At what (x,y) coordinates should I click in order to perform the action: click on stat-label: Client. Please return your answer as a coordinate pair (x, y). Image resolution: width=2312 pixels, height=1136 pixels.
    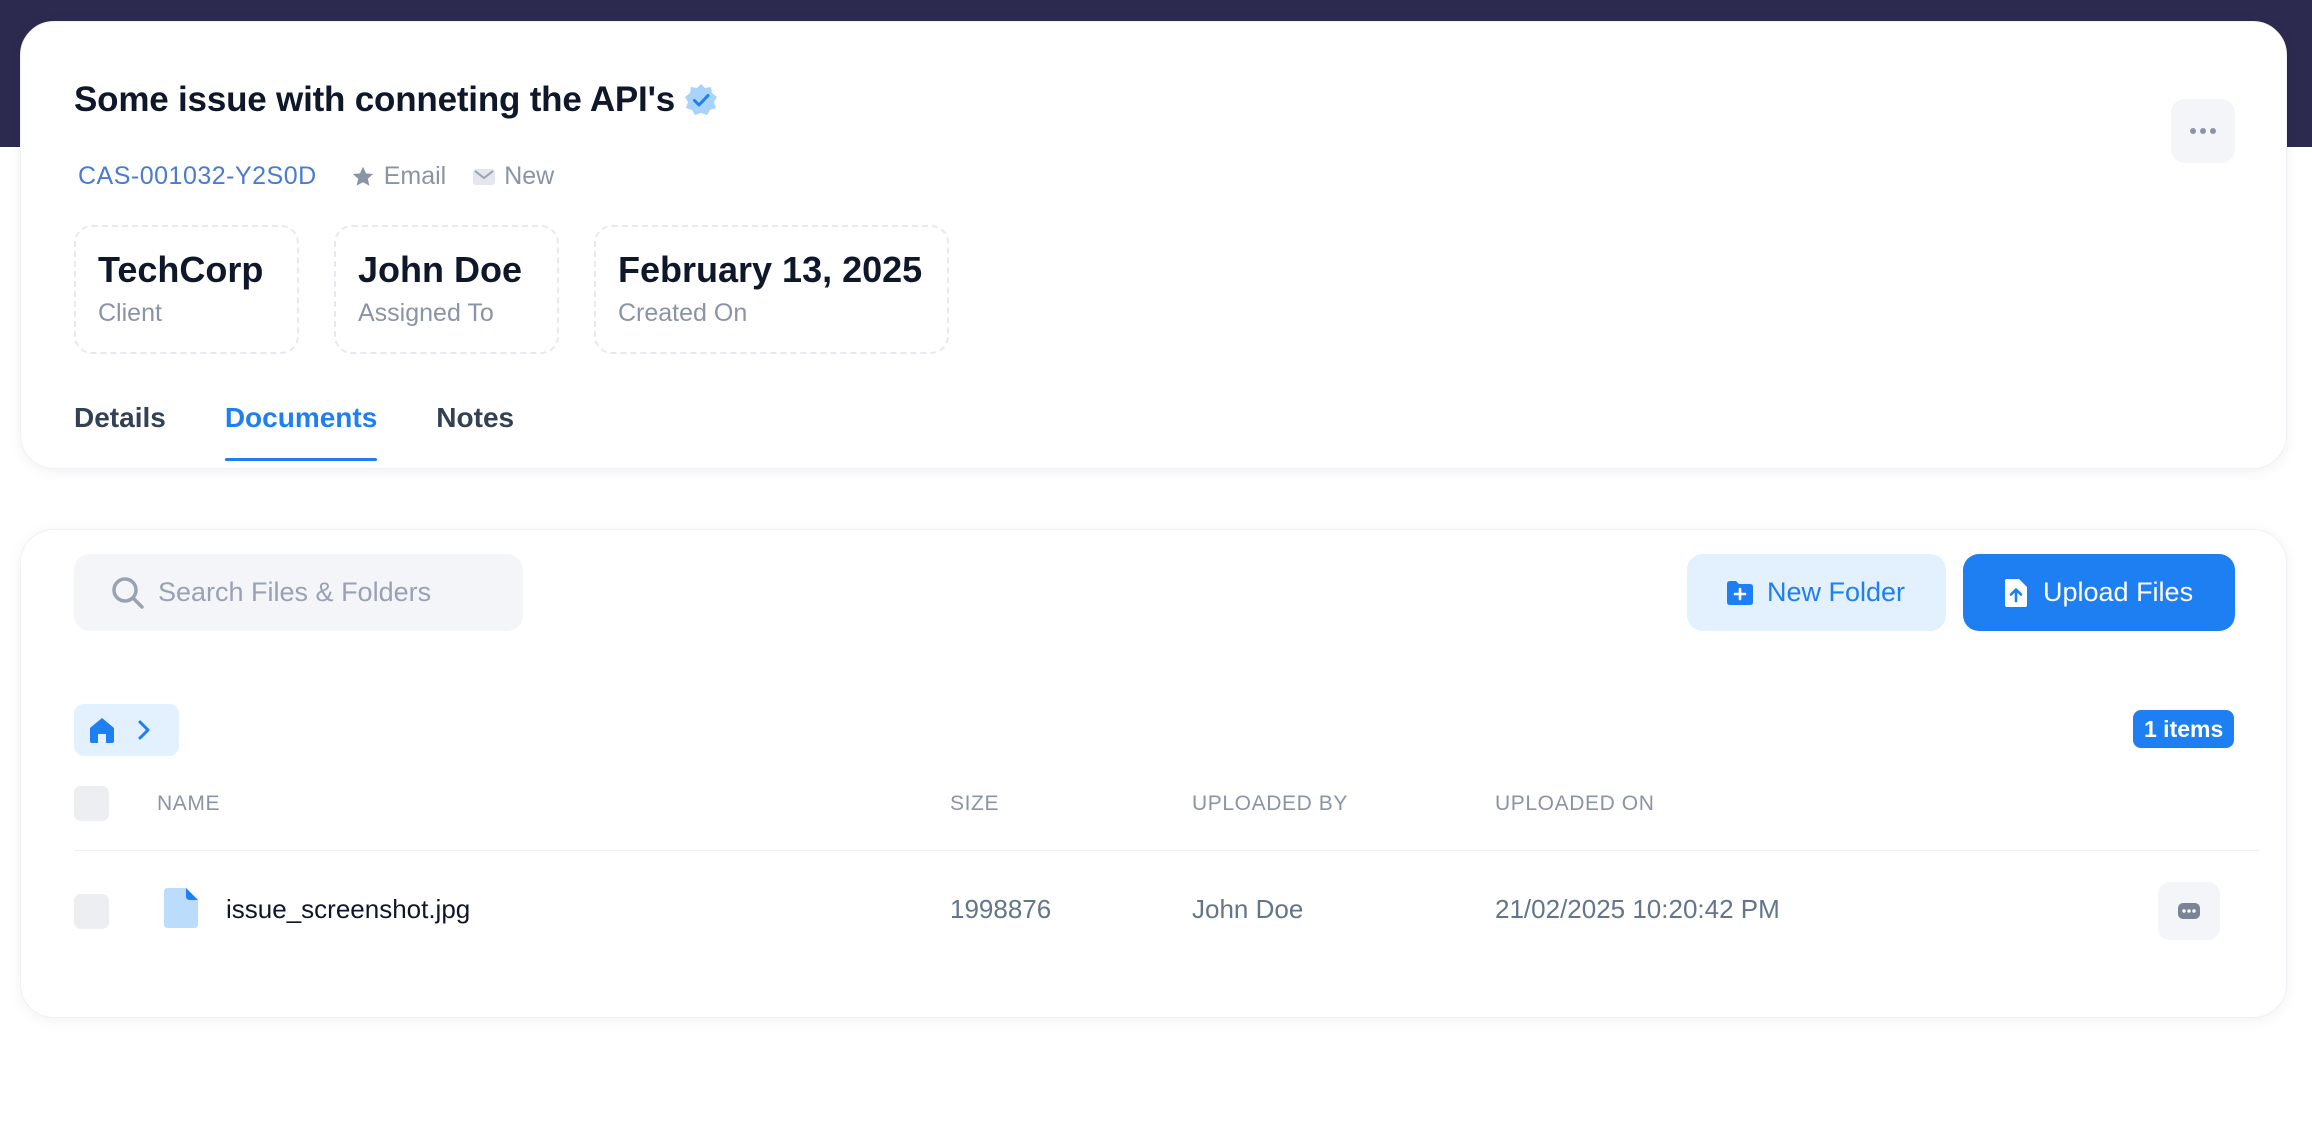
    Looking at the image, I should click on (130, 313).